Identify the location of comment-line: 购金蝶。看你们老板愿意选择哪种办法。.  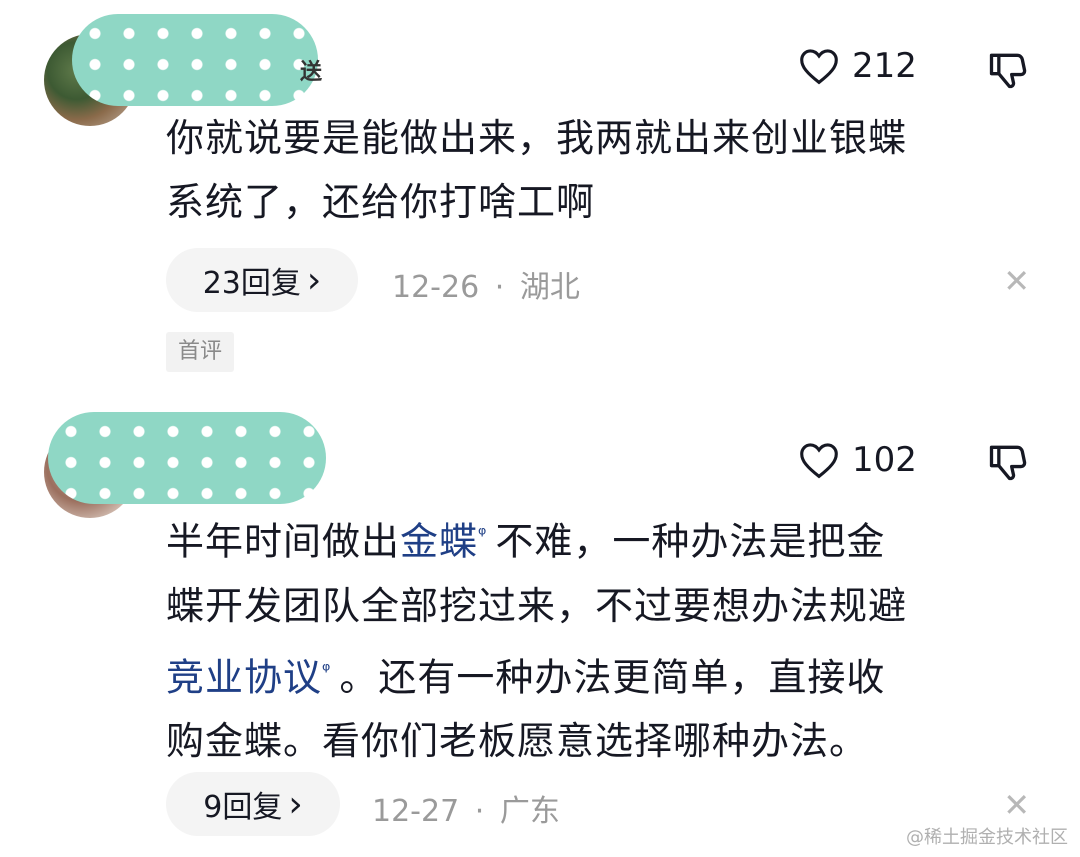
(517, 741).